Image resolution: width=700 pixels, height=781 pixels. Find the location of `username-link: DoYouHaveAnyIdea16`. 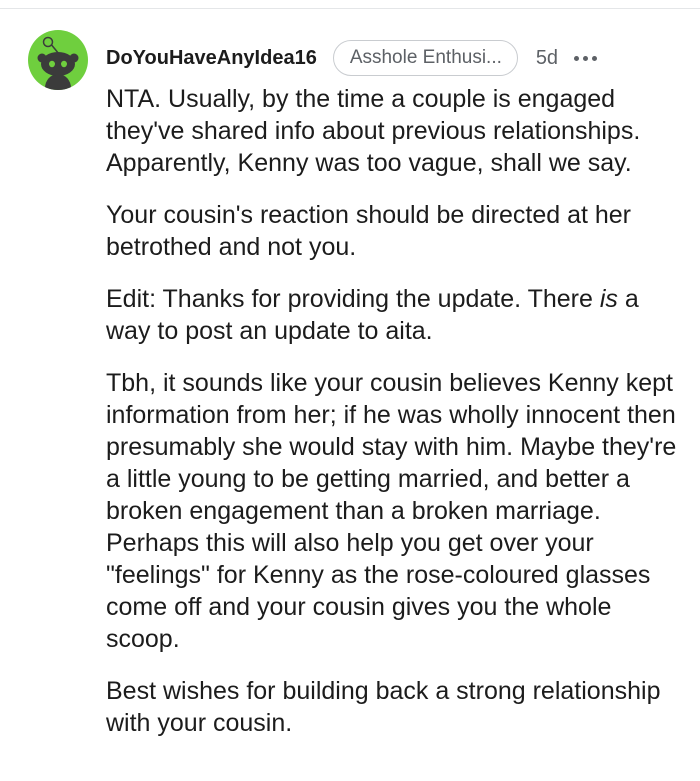

username-link: DoYouHaveAnyIdea16 is located at coordinates (211, 58).